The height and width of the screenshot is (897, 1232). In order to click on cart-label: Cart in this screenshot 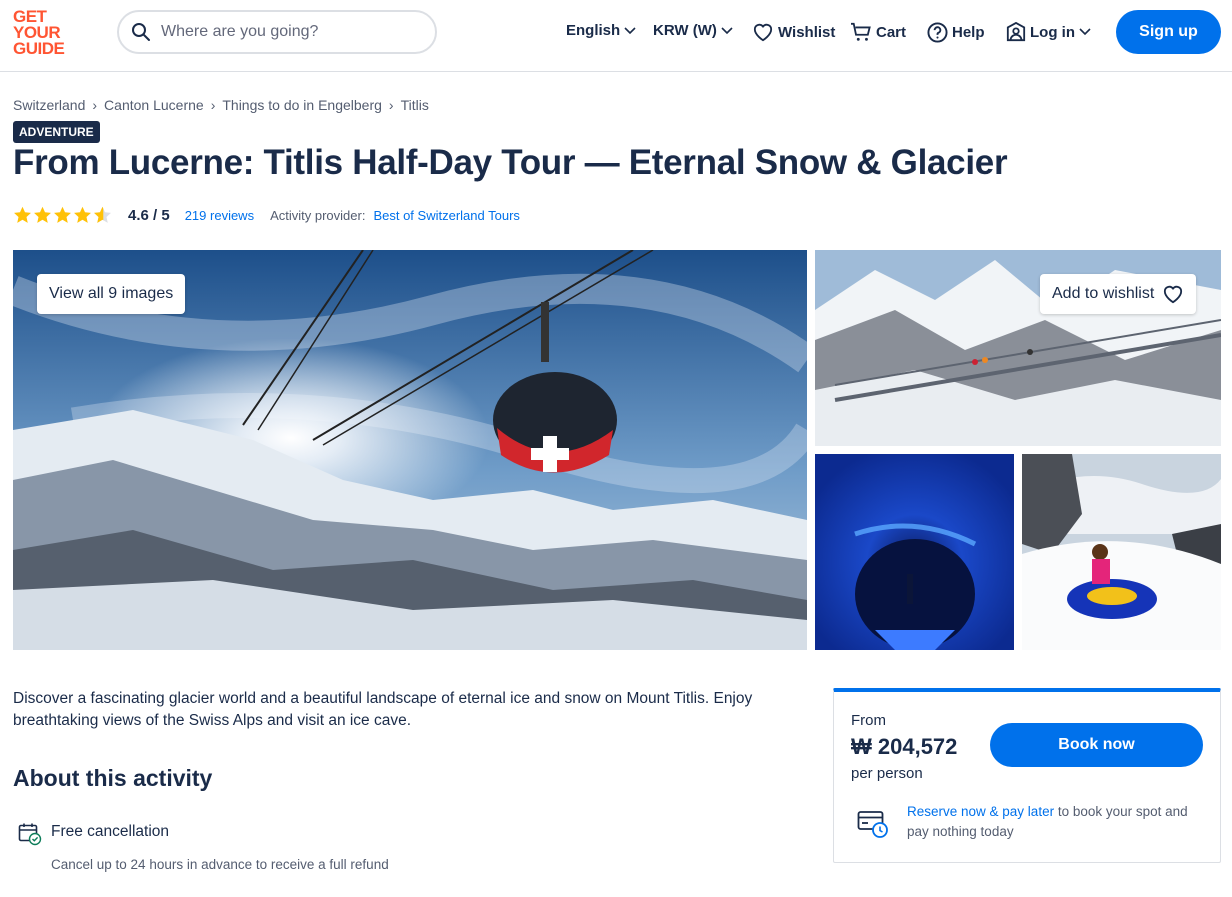, I will do `click(891, 32)`.